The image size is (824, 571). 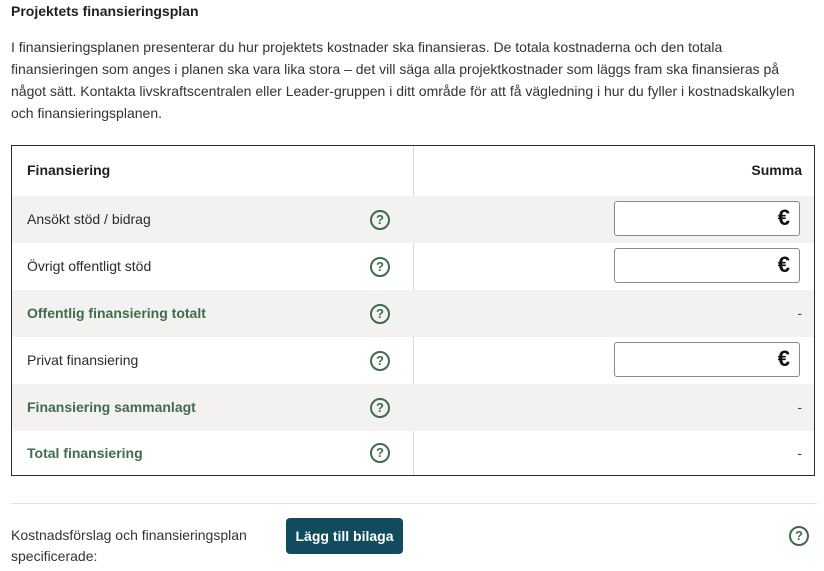 I want to click on add-attachment-button: Lägg till bilaga, so click(x=344, y=536).